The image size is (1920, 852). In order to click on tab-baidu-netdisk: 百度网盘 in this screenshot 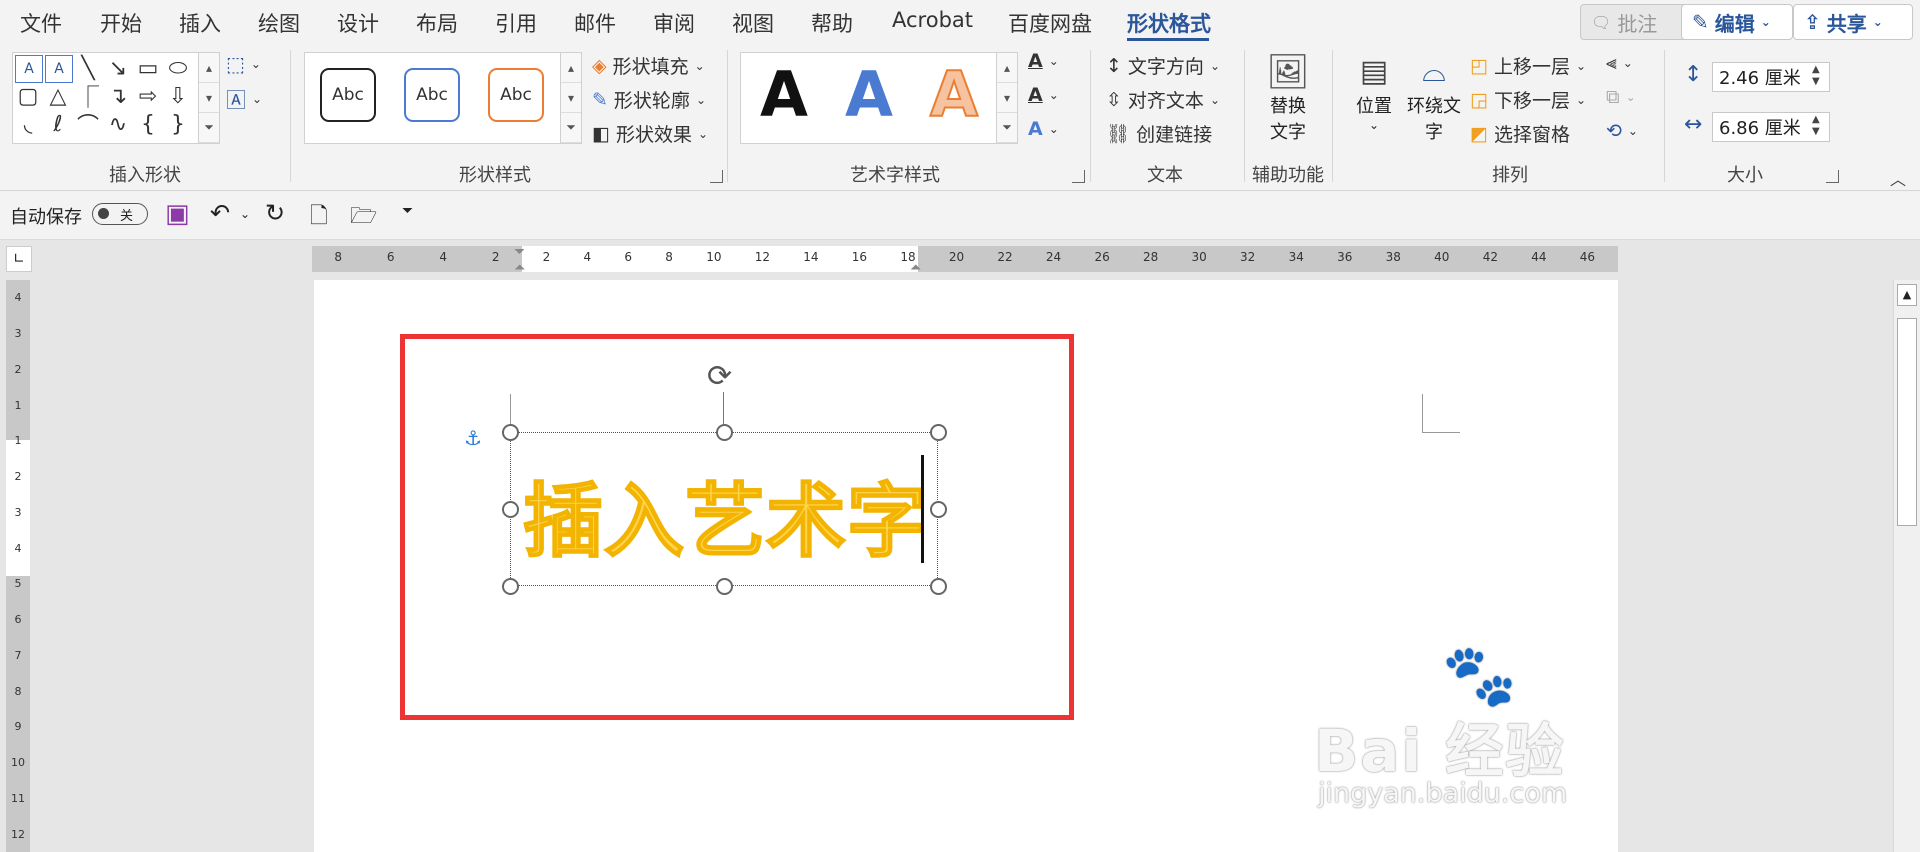, I will do `click(1050, 23)`.